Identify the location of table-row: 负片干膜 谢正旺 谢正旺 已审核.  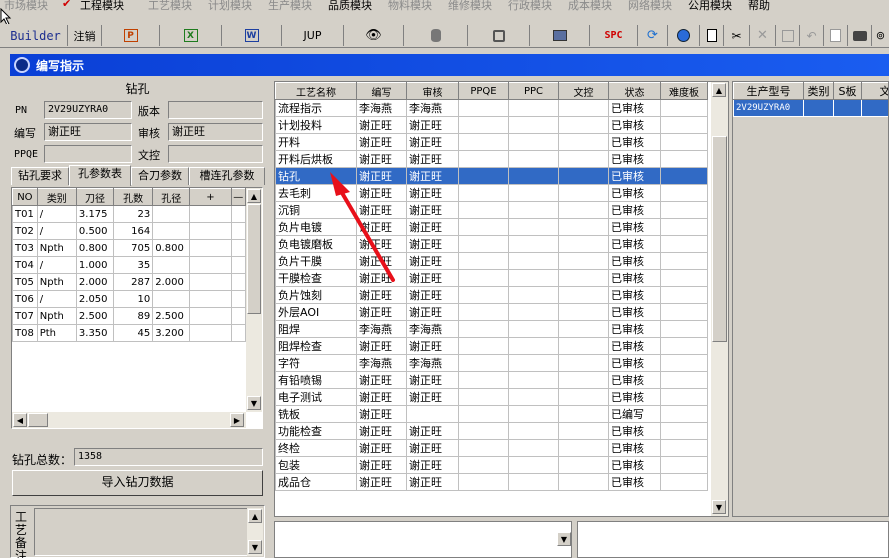
(491, 261).